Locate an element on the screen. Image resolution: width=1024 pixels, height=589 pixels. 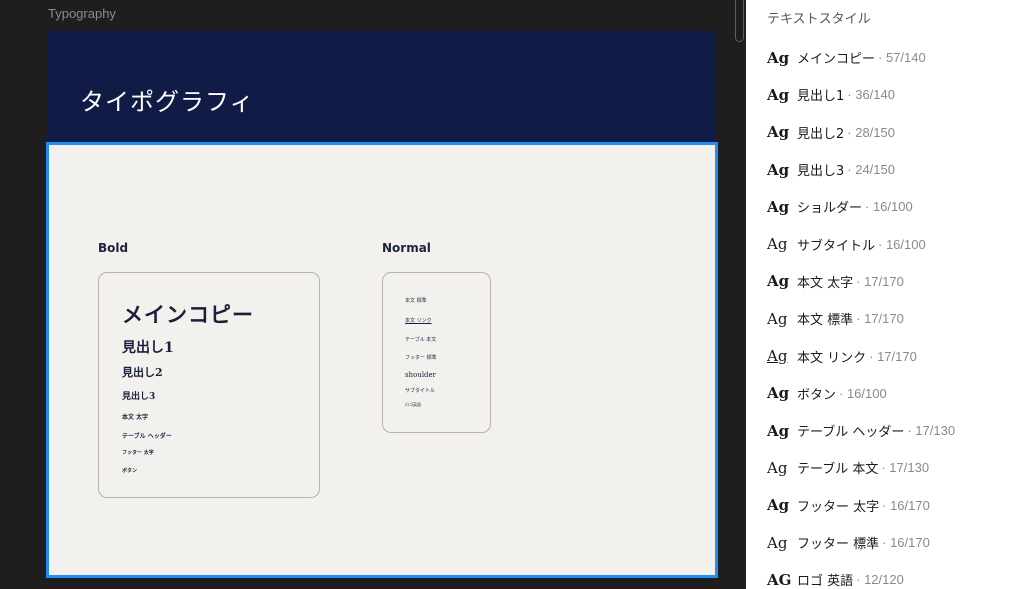
sample-table-body: テーブル 本文 is located at coordinates (421, 340).